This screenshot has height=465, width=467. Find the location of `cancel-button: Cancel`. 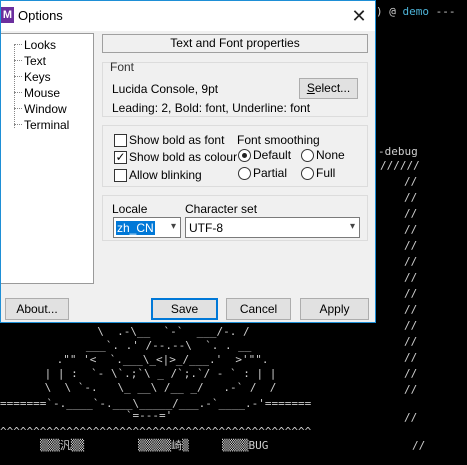

cancel-button: Cancel is located at coordinates (258, 309).